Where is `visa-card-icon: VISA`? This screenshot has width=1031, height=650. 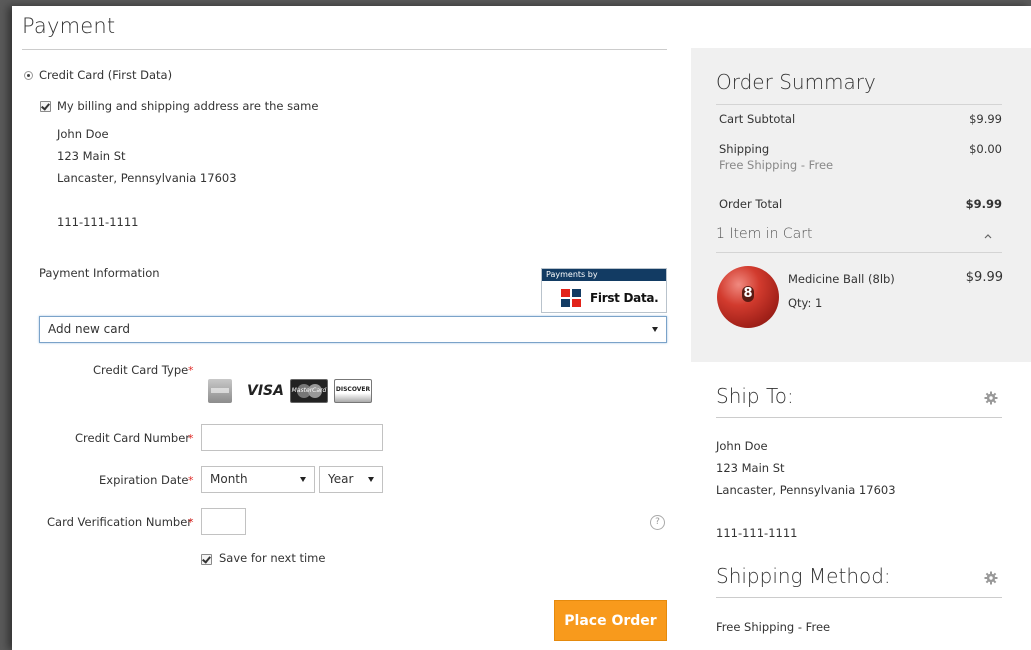 visa-card-icon: VISA is located at coordinates (265, 391).